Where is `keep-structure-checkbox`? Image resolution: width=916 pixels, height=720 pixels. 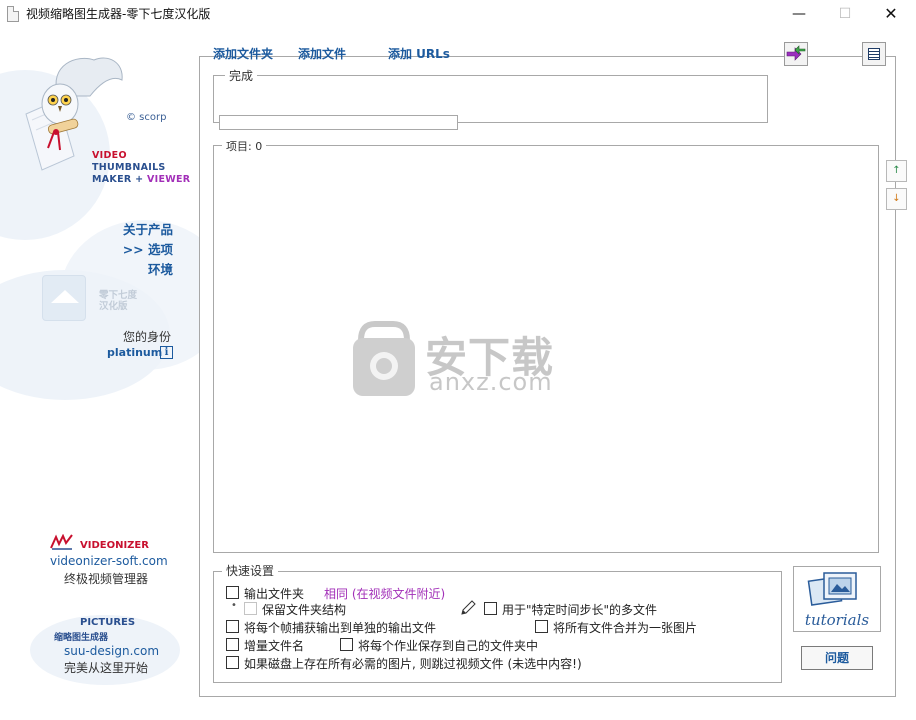
keep-structure-checkbox is located at coordinates (250, 608).